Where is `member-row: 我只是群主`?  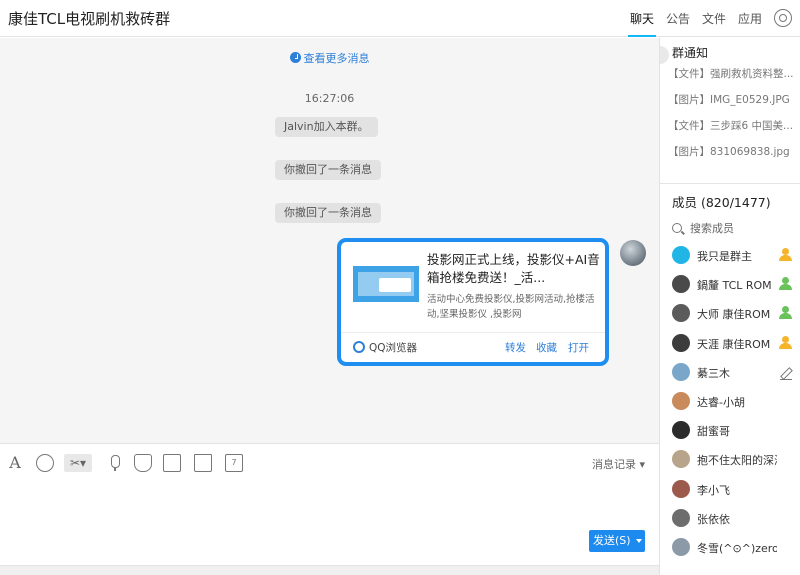
member-row: 我只是群主 is located at coordinates (734, 256).